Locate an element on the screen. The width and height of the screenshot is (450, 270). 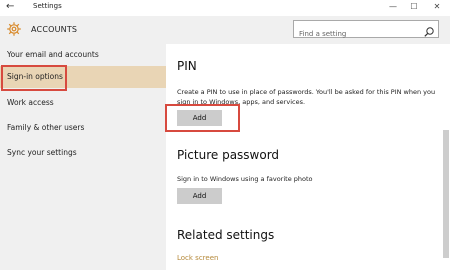
search-input is located at coordinates (355, 34).